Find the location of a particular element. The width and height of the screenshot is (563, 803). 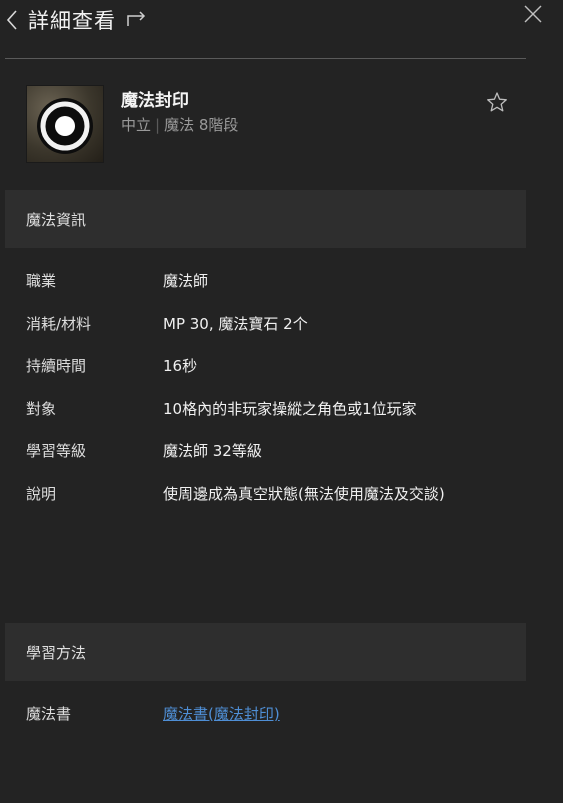

header: 詳細查看 is located at coordinates (281, 20).